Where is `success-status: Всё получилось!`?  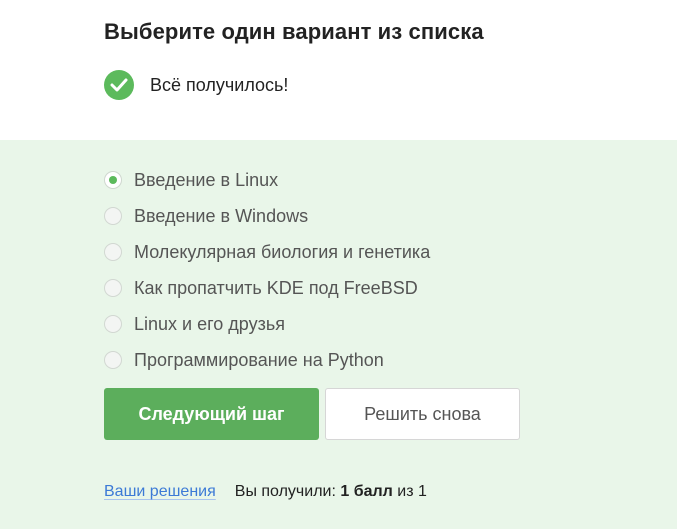 success-status: Всё получилось! is located at coordinates (196, 85).